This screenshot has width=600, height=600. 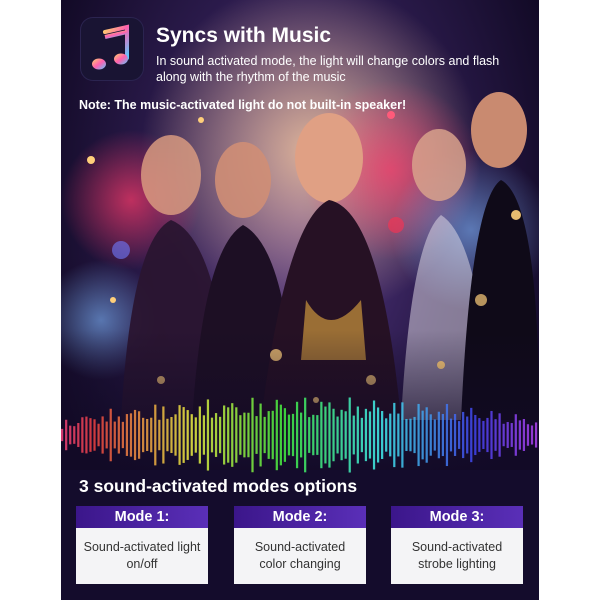 I want to click on mode-description: Sound-activated color changing, so click(x=300, y=556).